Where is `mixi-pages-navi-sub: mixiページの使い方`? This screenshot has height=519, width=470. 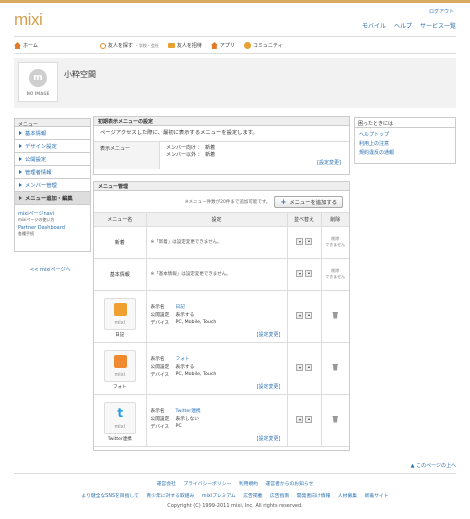 mixi-pages-navi-sub: mixiページの使い方 is located at coordinates (36, 219).